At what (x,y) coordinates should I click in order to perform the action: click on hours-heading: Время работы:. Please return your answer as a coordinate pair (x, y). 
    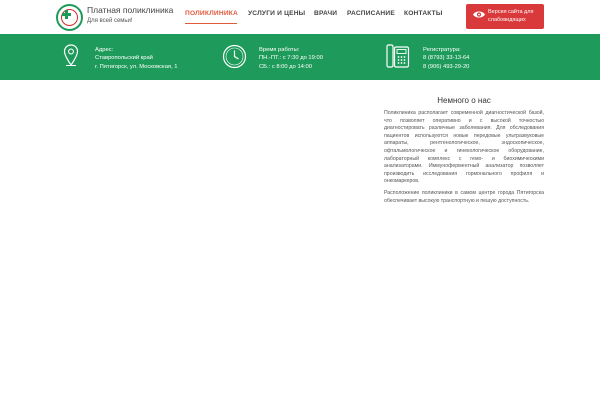
    Looking at the image, I should click on (279, 50).